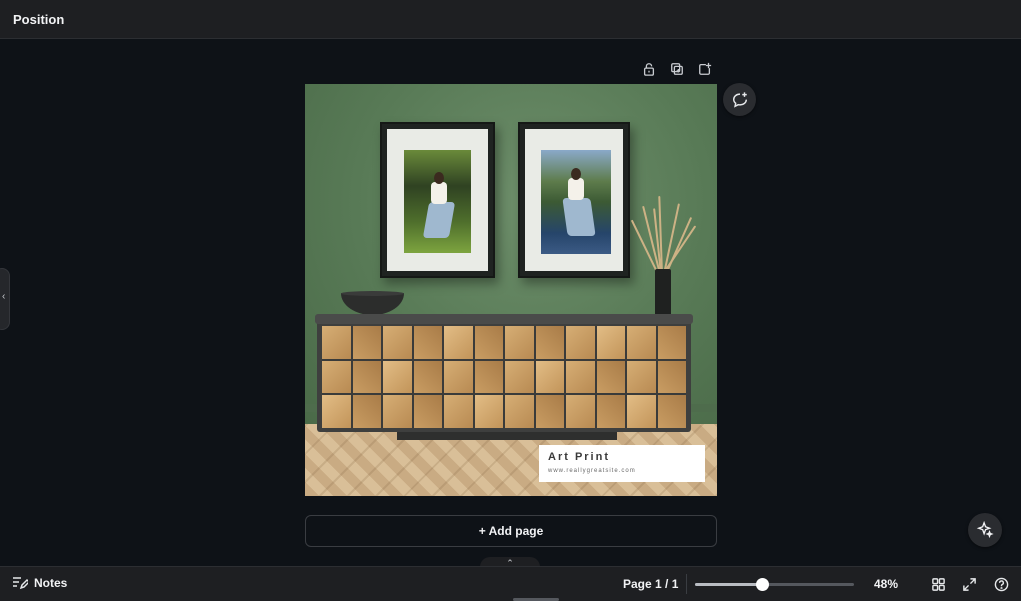 This screenshot has width=1021, height=601. I want to click on picture-frame-right, so click(574, 200).